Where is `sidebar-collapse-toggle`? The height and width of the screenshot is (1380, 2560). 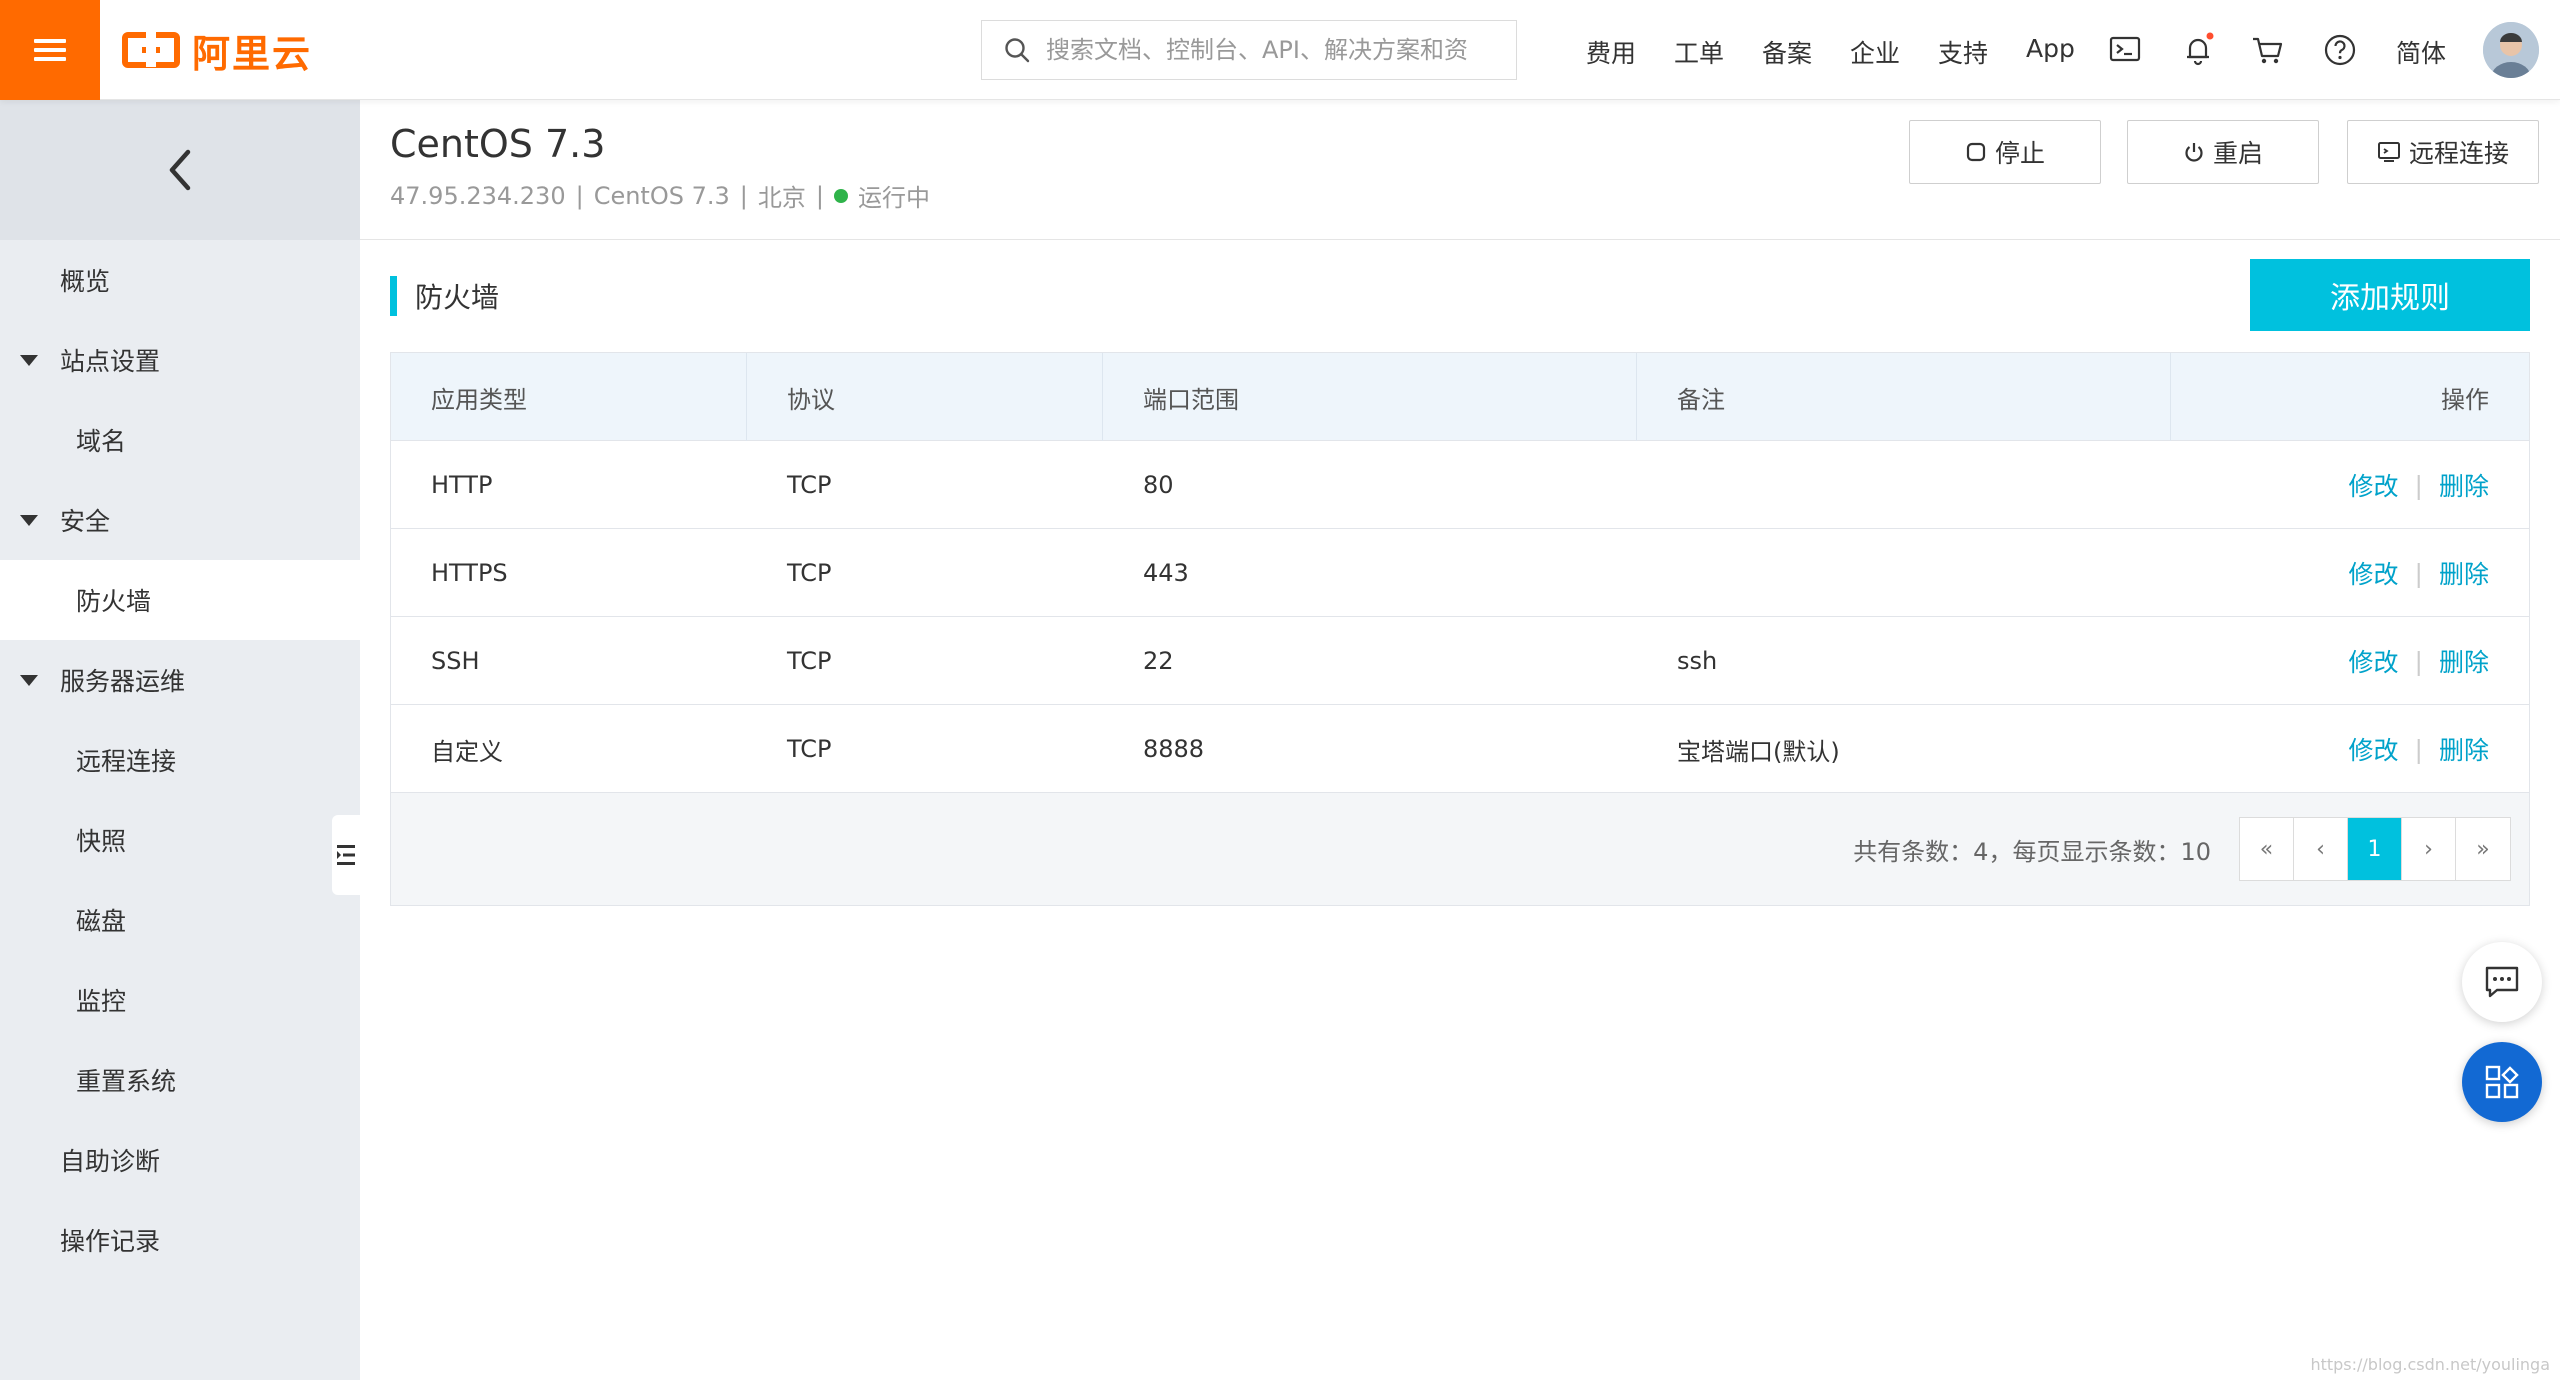 sidebar-collapse-toggle is located at coordinates (346, 855).